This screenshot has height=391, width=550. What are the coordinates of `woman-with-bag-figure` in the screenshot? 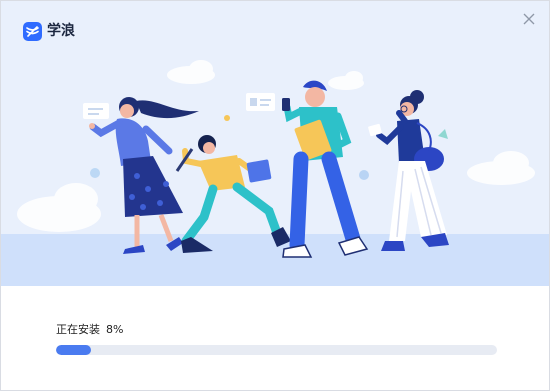 It's located at (408, 170).